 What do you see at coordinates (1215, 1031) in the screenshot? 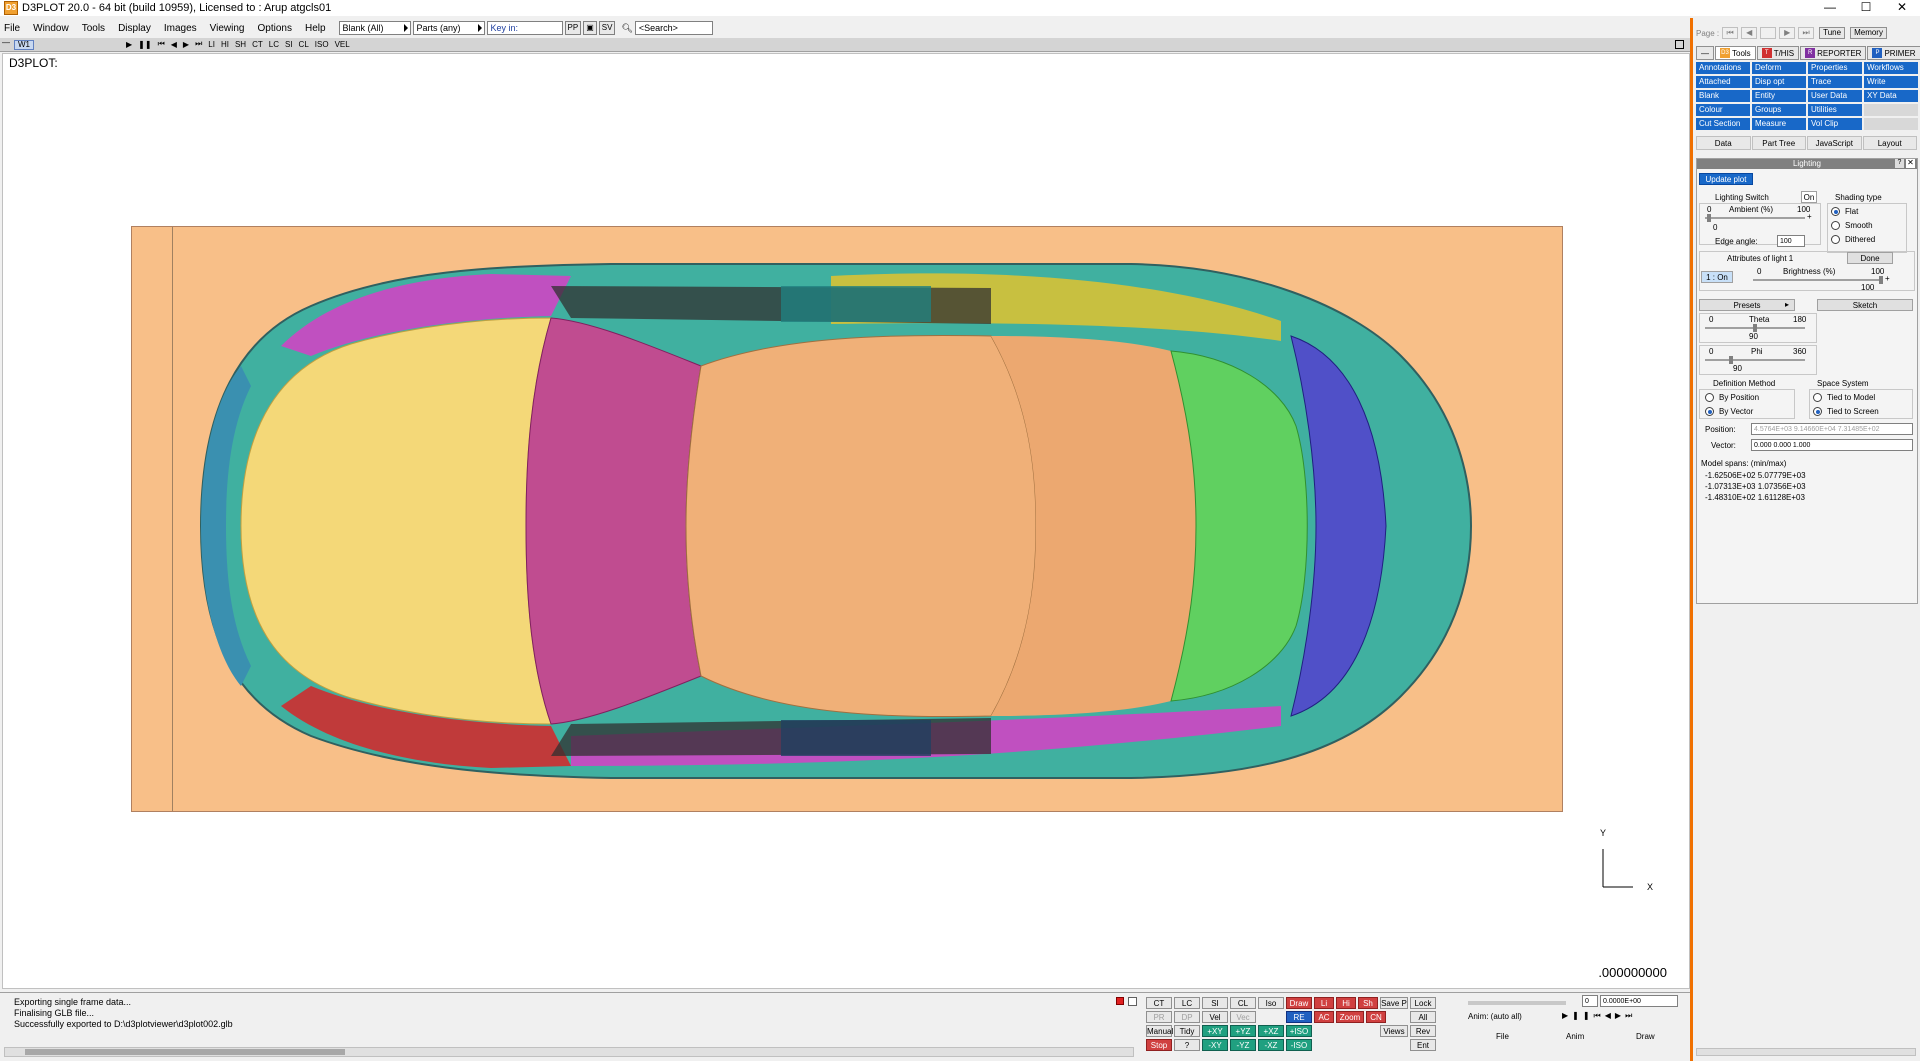
I see `plus-xy-view-button: +XY` at bounding box center [1215, 1031].